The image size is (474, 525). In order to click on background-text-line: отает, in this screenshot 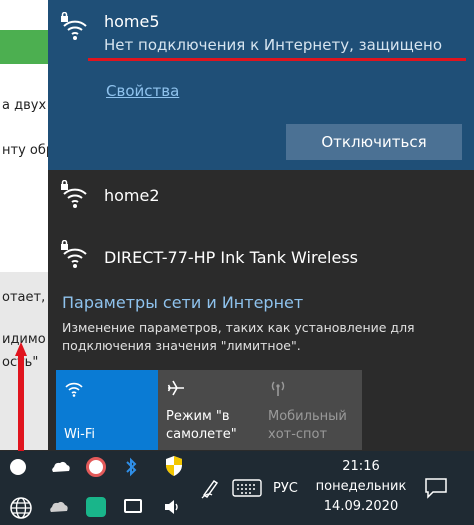, I will do `click(24, 297)`.